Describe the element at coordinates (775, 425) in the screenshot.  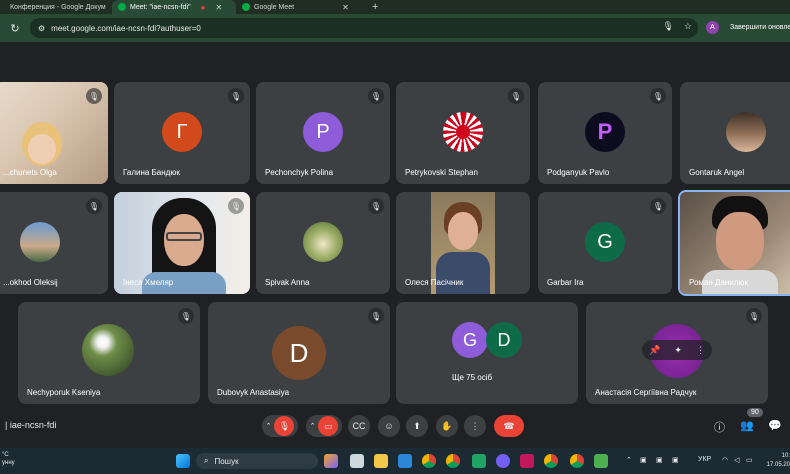
I see `chat-icon: 💬` at that location.